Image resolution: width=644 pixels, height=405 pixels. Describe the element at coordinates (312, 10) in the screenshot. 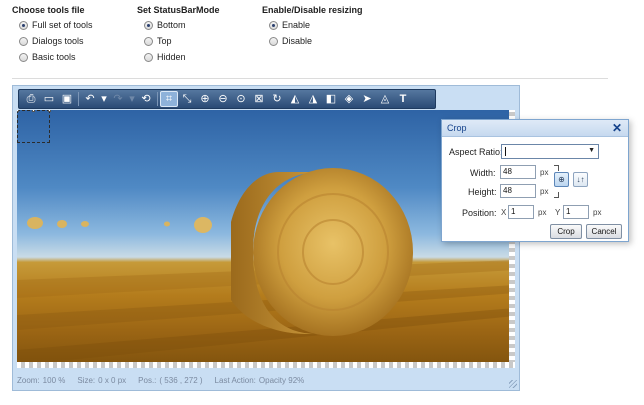

I see `resizing-title: Enable/Disable resizing` at that location.